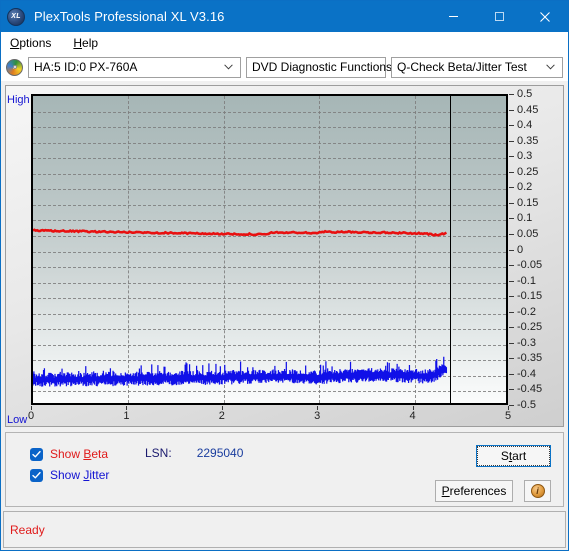 Image resolution: width=569 pixels, height=551 pixels. What do you see at coordinates (317, 416) in the screenshot?
I see `x-tick-label: 3` at bounding box center [317, 416].